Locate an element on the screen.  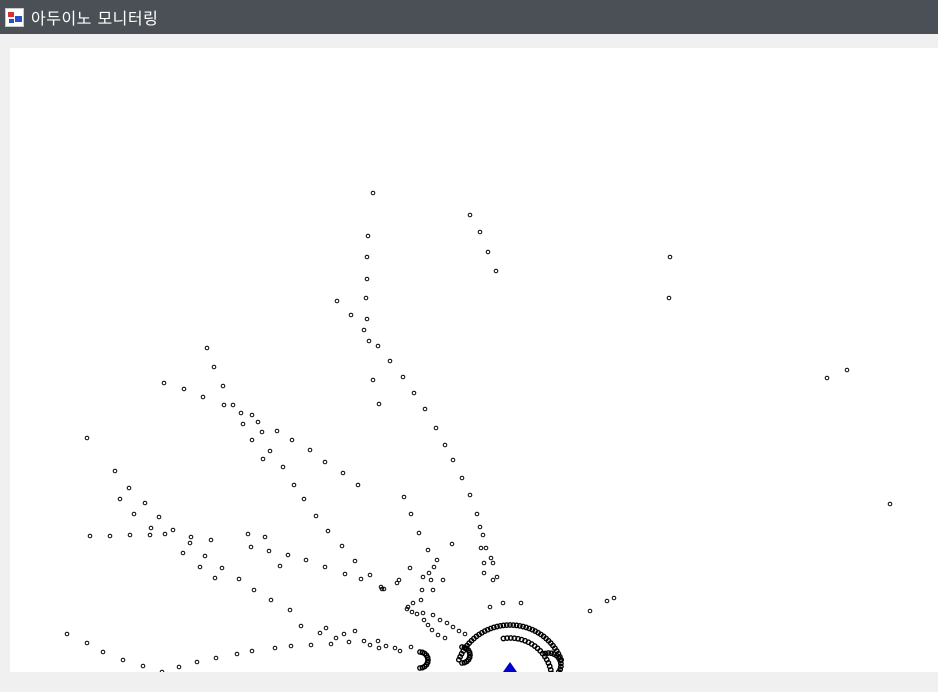
sensor-origin-marker is located at coordinates (510, 667).